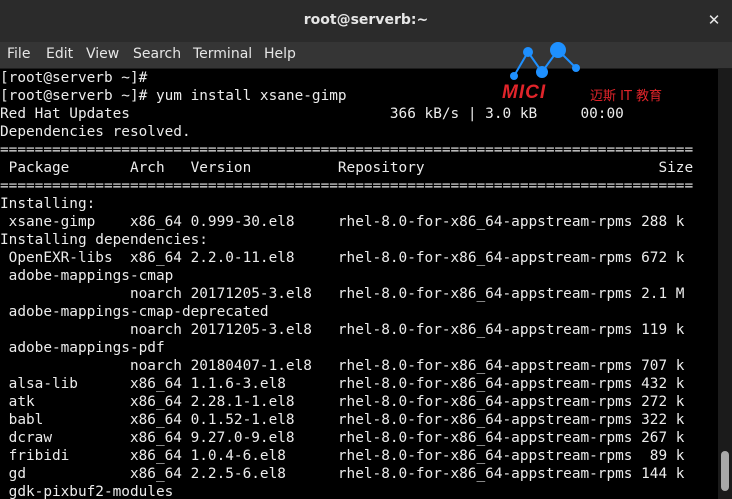 This screenshot has height=499, width=732. Describe the element at coordinates (595, 73) in the screenshot. I see `watermark-logo: MICI 迈斯 IT 教育` at that location.